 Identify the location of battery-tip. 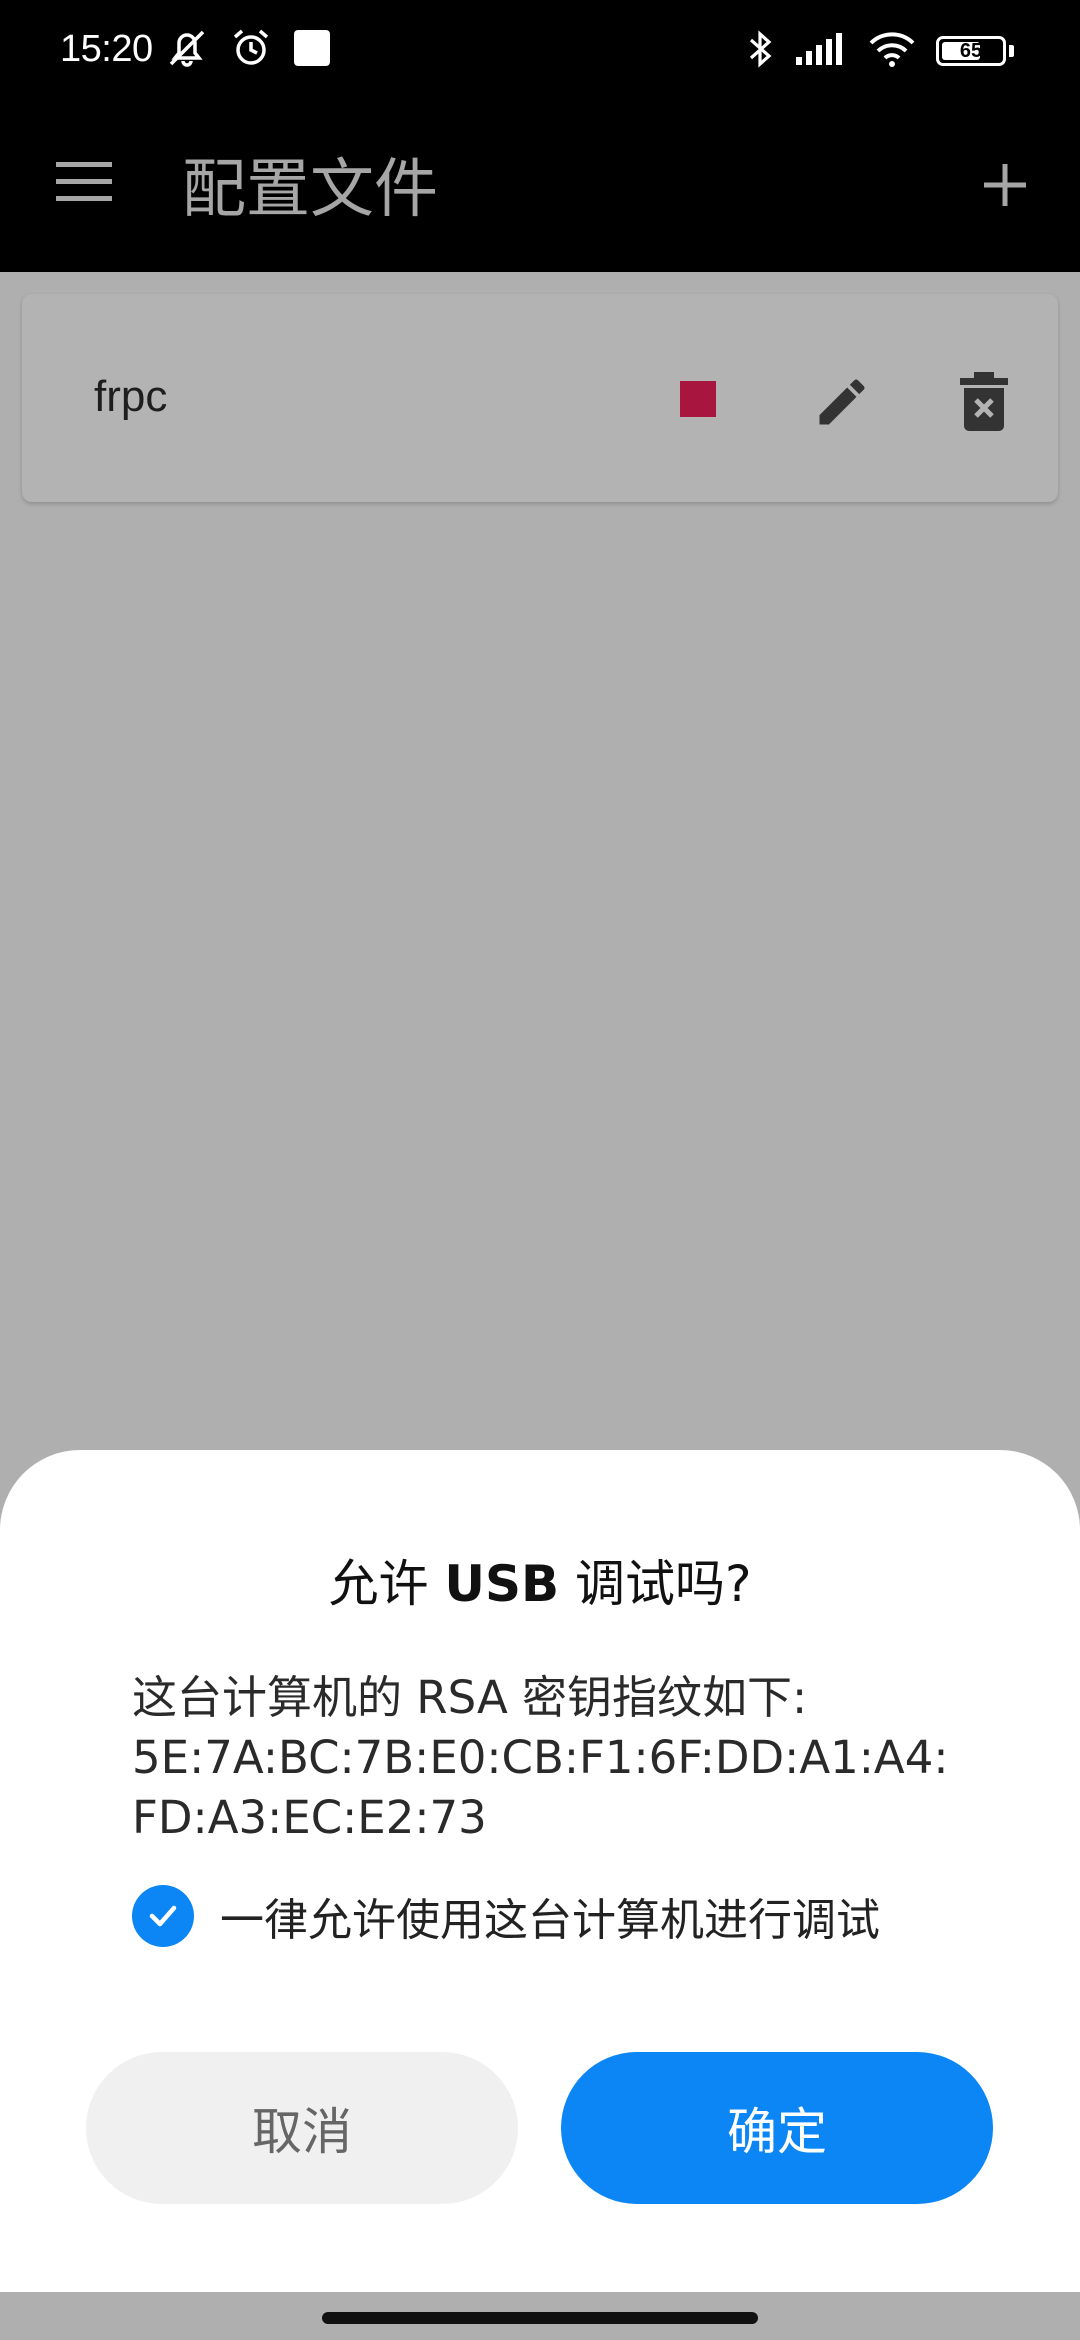
(1011, 51).